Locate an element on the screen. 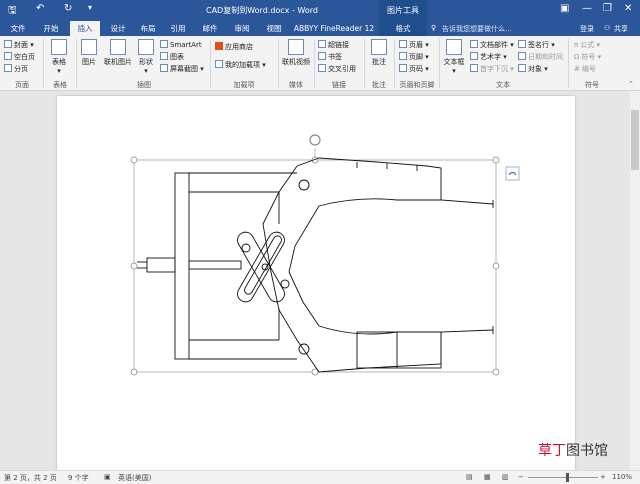 Image resolution: width=640 pixels, height=484 pixels. textbox-button: 文本框 ▾ is located at coordinates (454, 57).